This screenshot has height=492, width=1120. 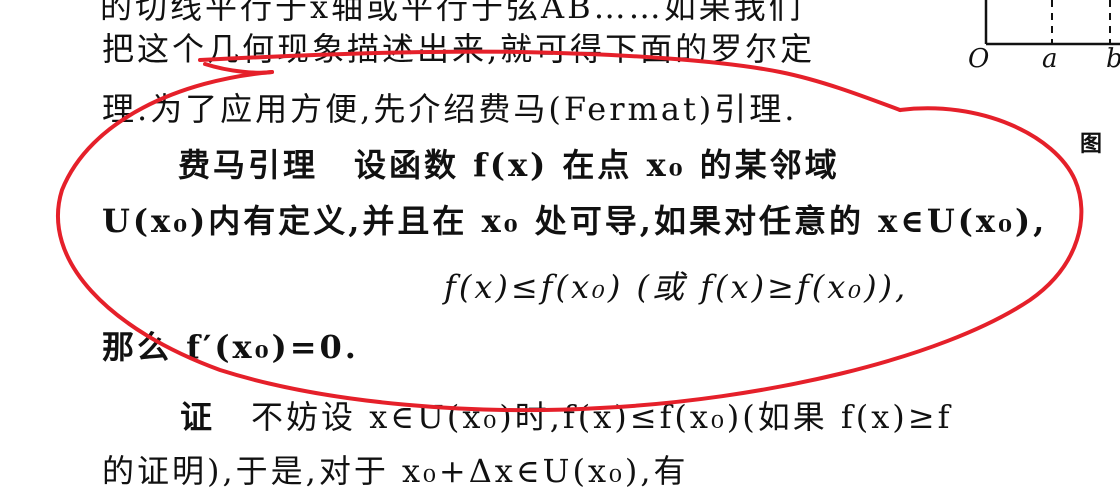 I want to click on lemma-formula: f(x)≤f(x₀) (或 f(x)≥f(x₀)),, so click(x=676, y=287).